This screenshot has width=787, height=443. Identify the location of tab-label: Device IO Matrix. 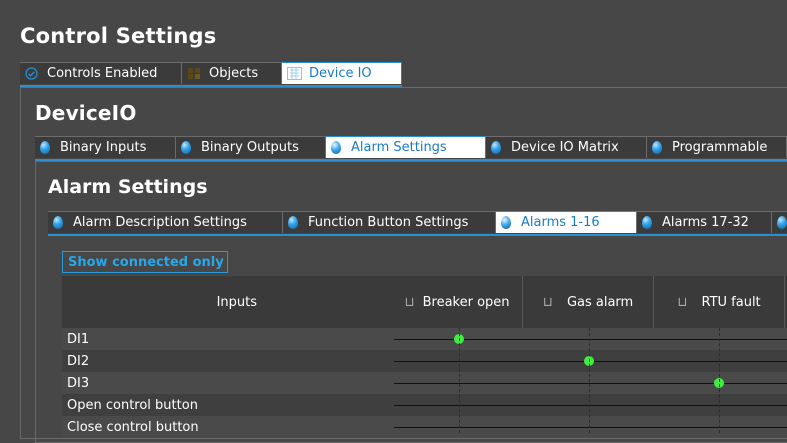
(565, 147).